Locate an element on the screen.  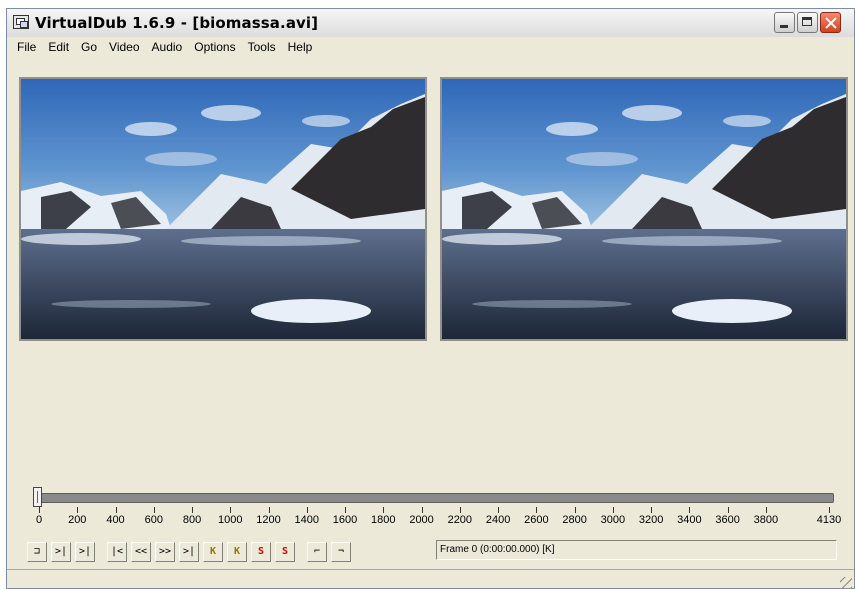
next-frame-icon: >> is located at coordinates (165, 552).